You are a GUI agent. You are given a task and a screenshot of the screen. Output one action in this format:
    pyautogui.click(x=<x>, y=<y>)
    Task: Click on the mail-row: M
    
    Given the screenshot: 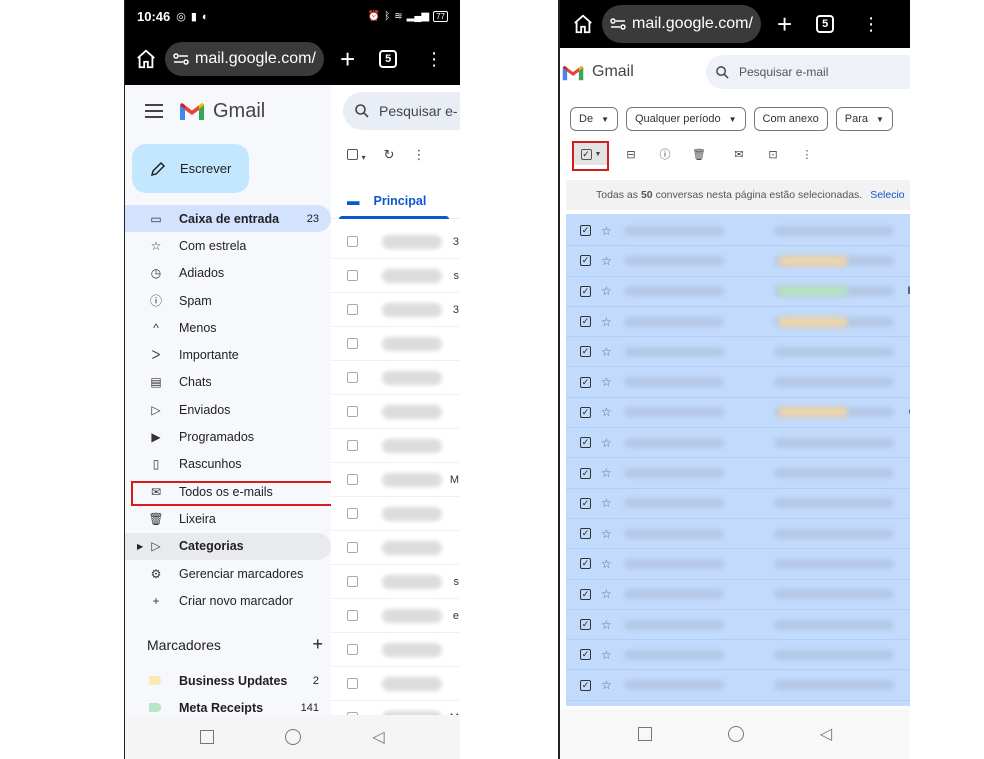 What is the action you would take?
    pyautogui.click(x=395, y=480)
    